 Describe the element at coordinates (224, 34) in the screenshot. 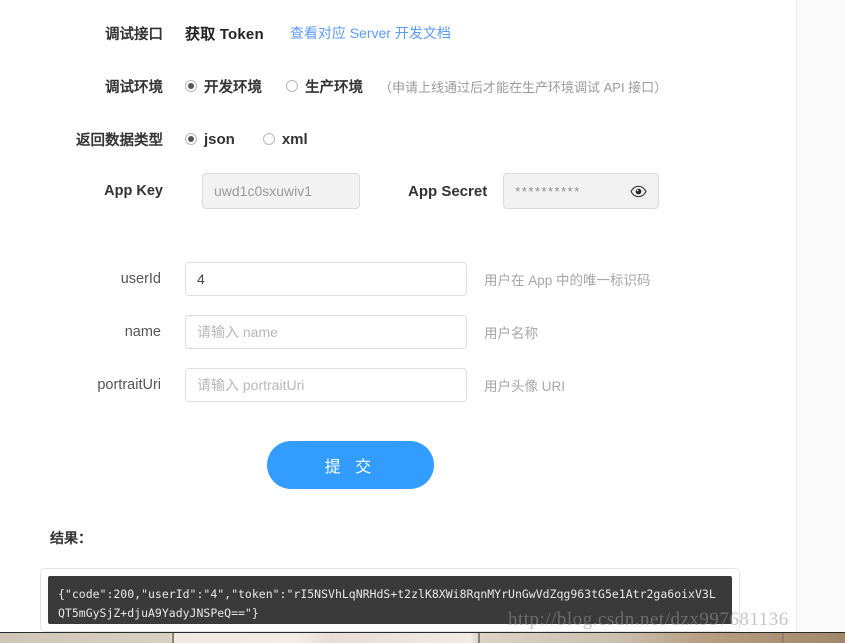

I see `api-name: 获取 Token` at that location.